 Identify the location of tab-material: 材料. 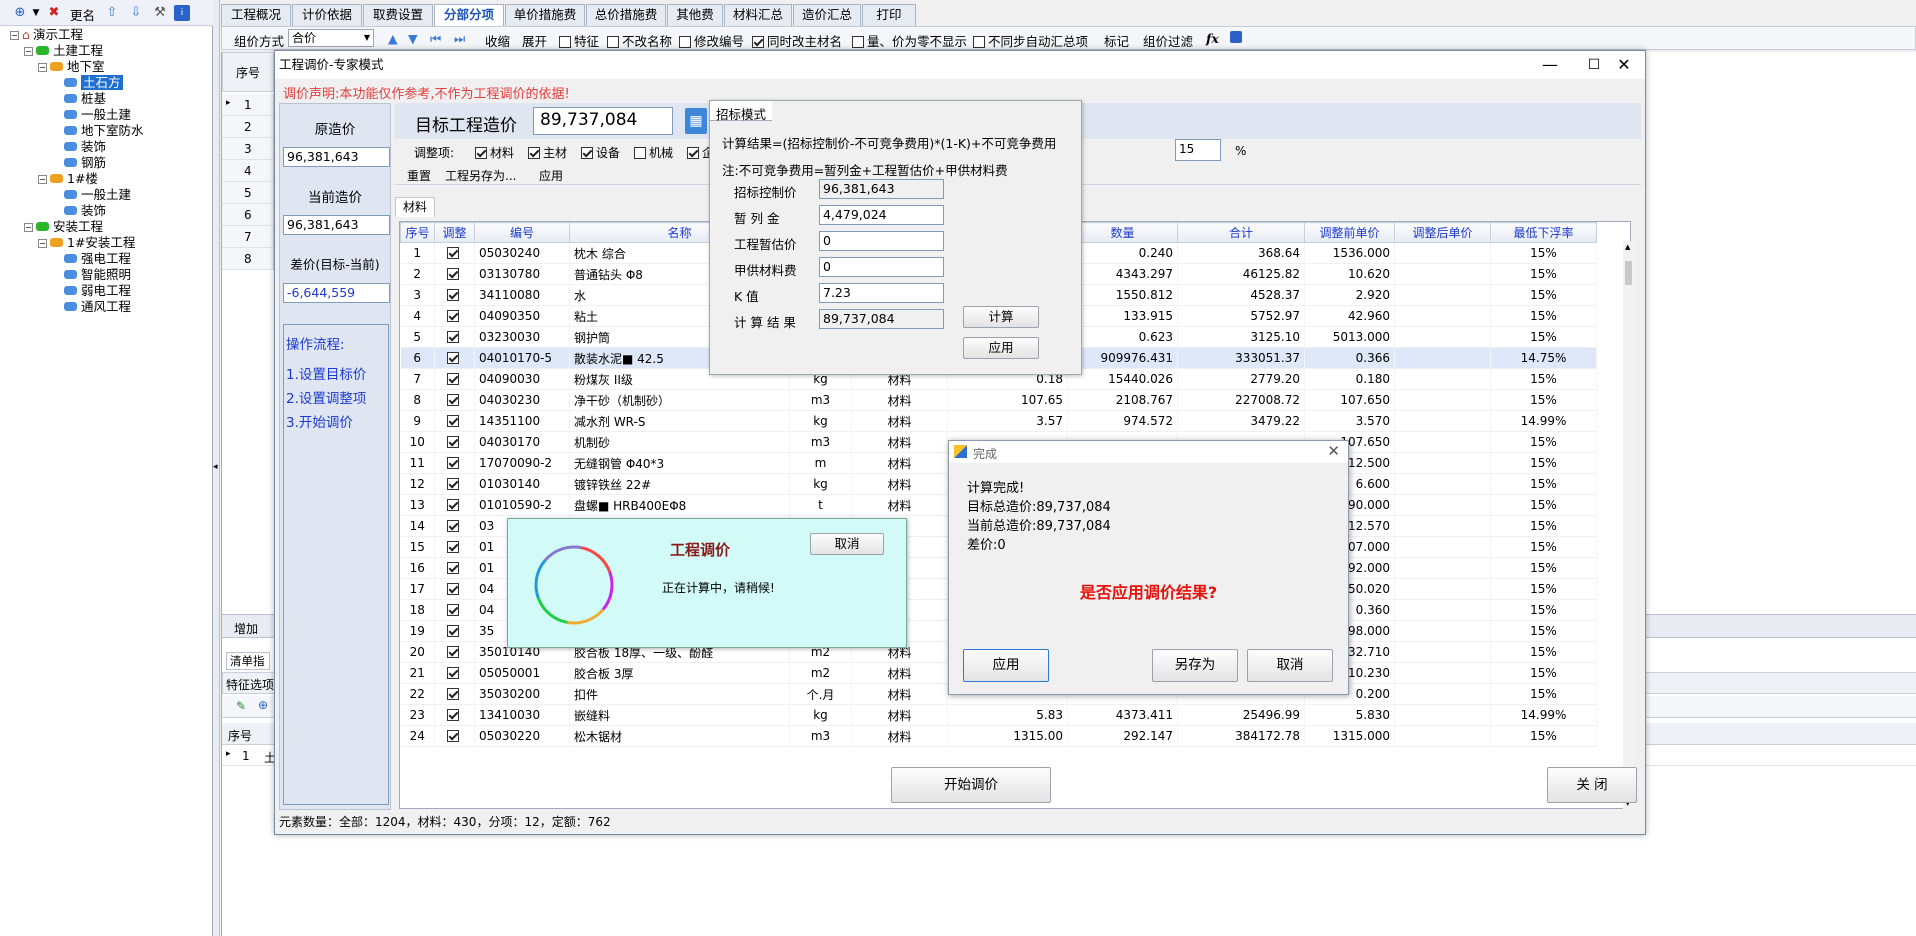
(415, 207).